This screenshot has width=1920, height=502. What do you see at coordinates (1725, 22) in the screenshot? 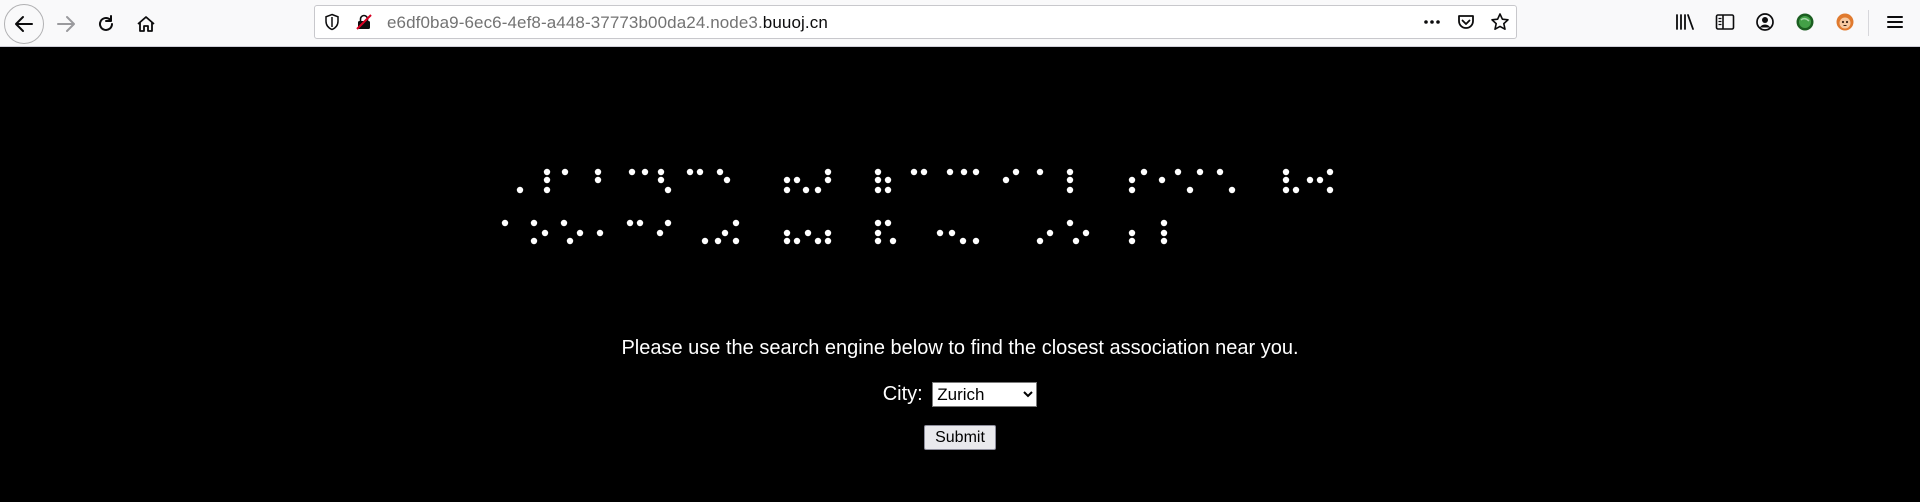
I see `sidebar-icon` at bounding box center [1725, 22].